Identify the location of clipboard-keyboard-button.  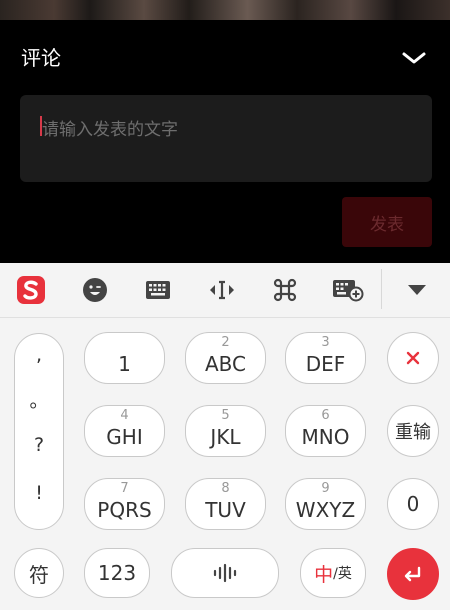
(348, 290).